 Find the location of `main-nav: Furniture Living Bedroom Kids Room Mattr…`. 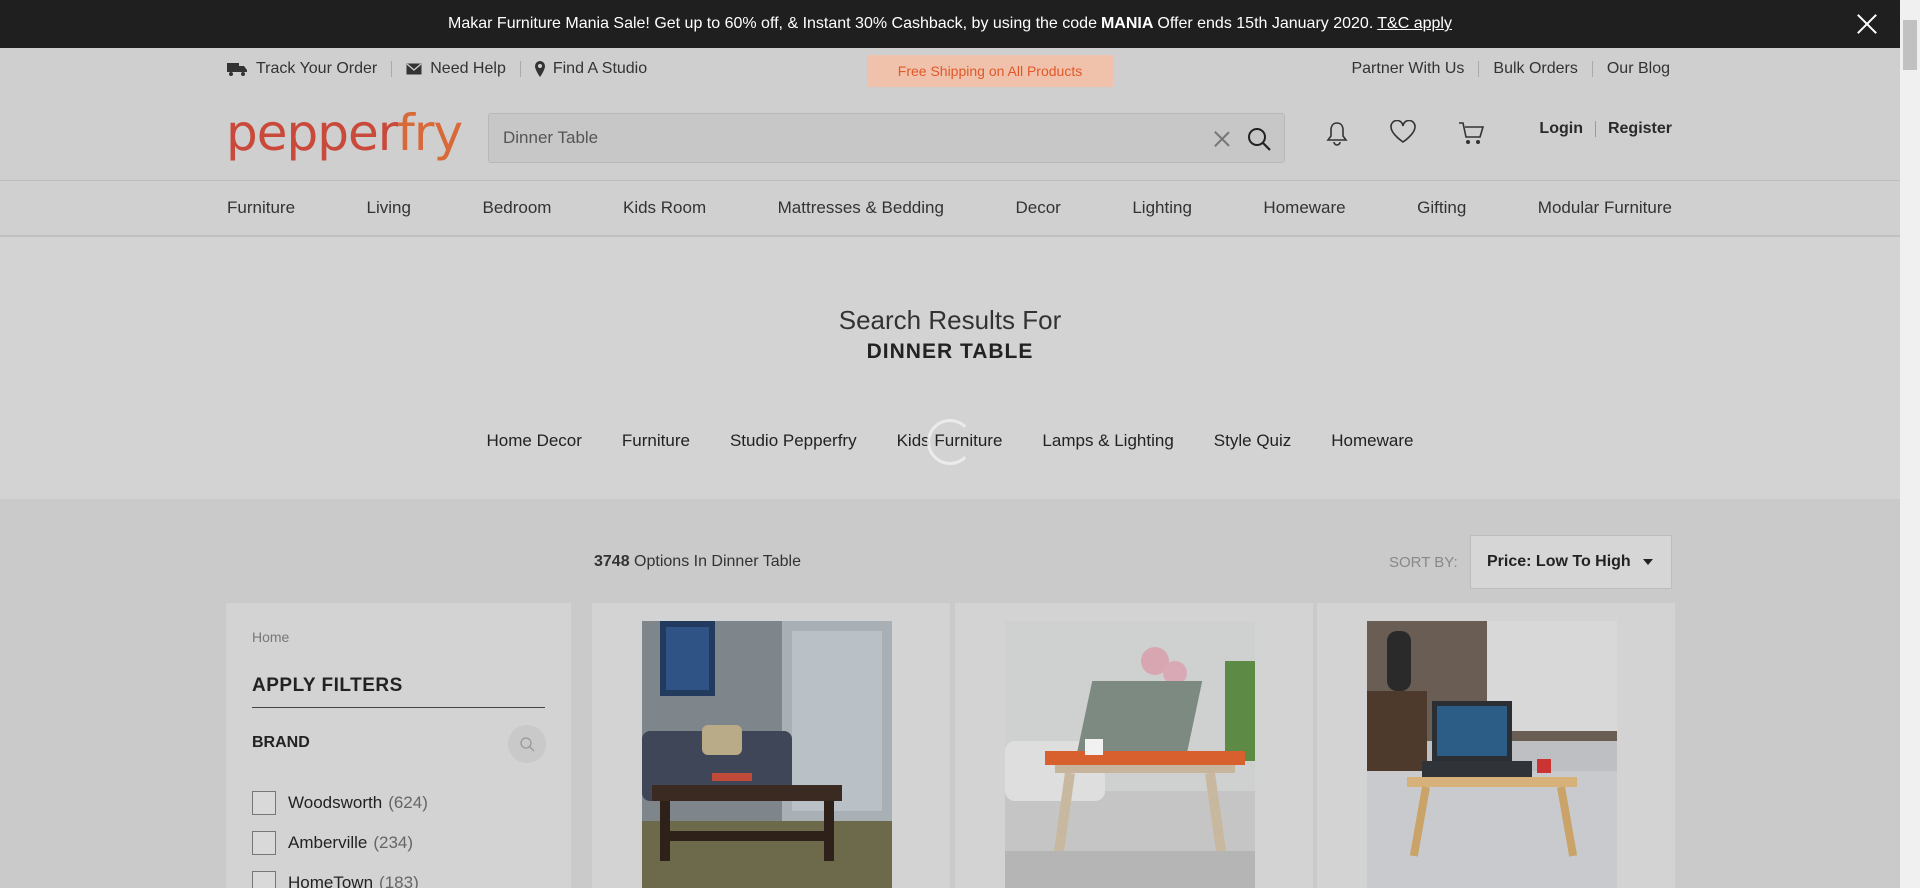

main-nav: Furniture Living Bedroom Kids Room Mattr… is located at coordinates (950, 208).